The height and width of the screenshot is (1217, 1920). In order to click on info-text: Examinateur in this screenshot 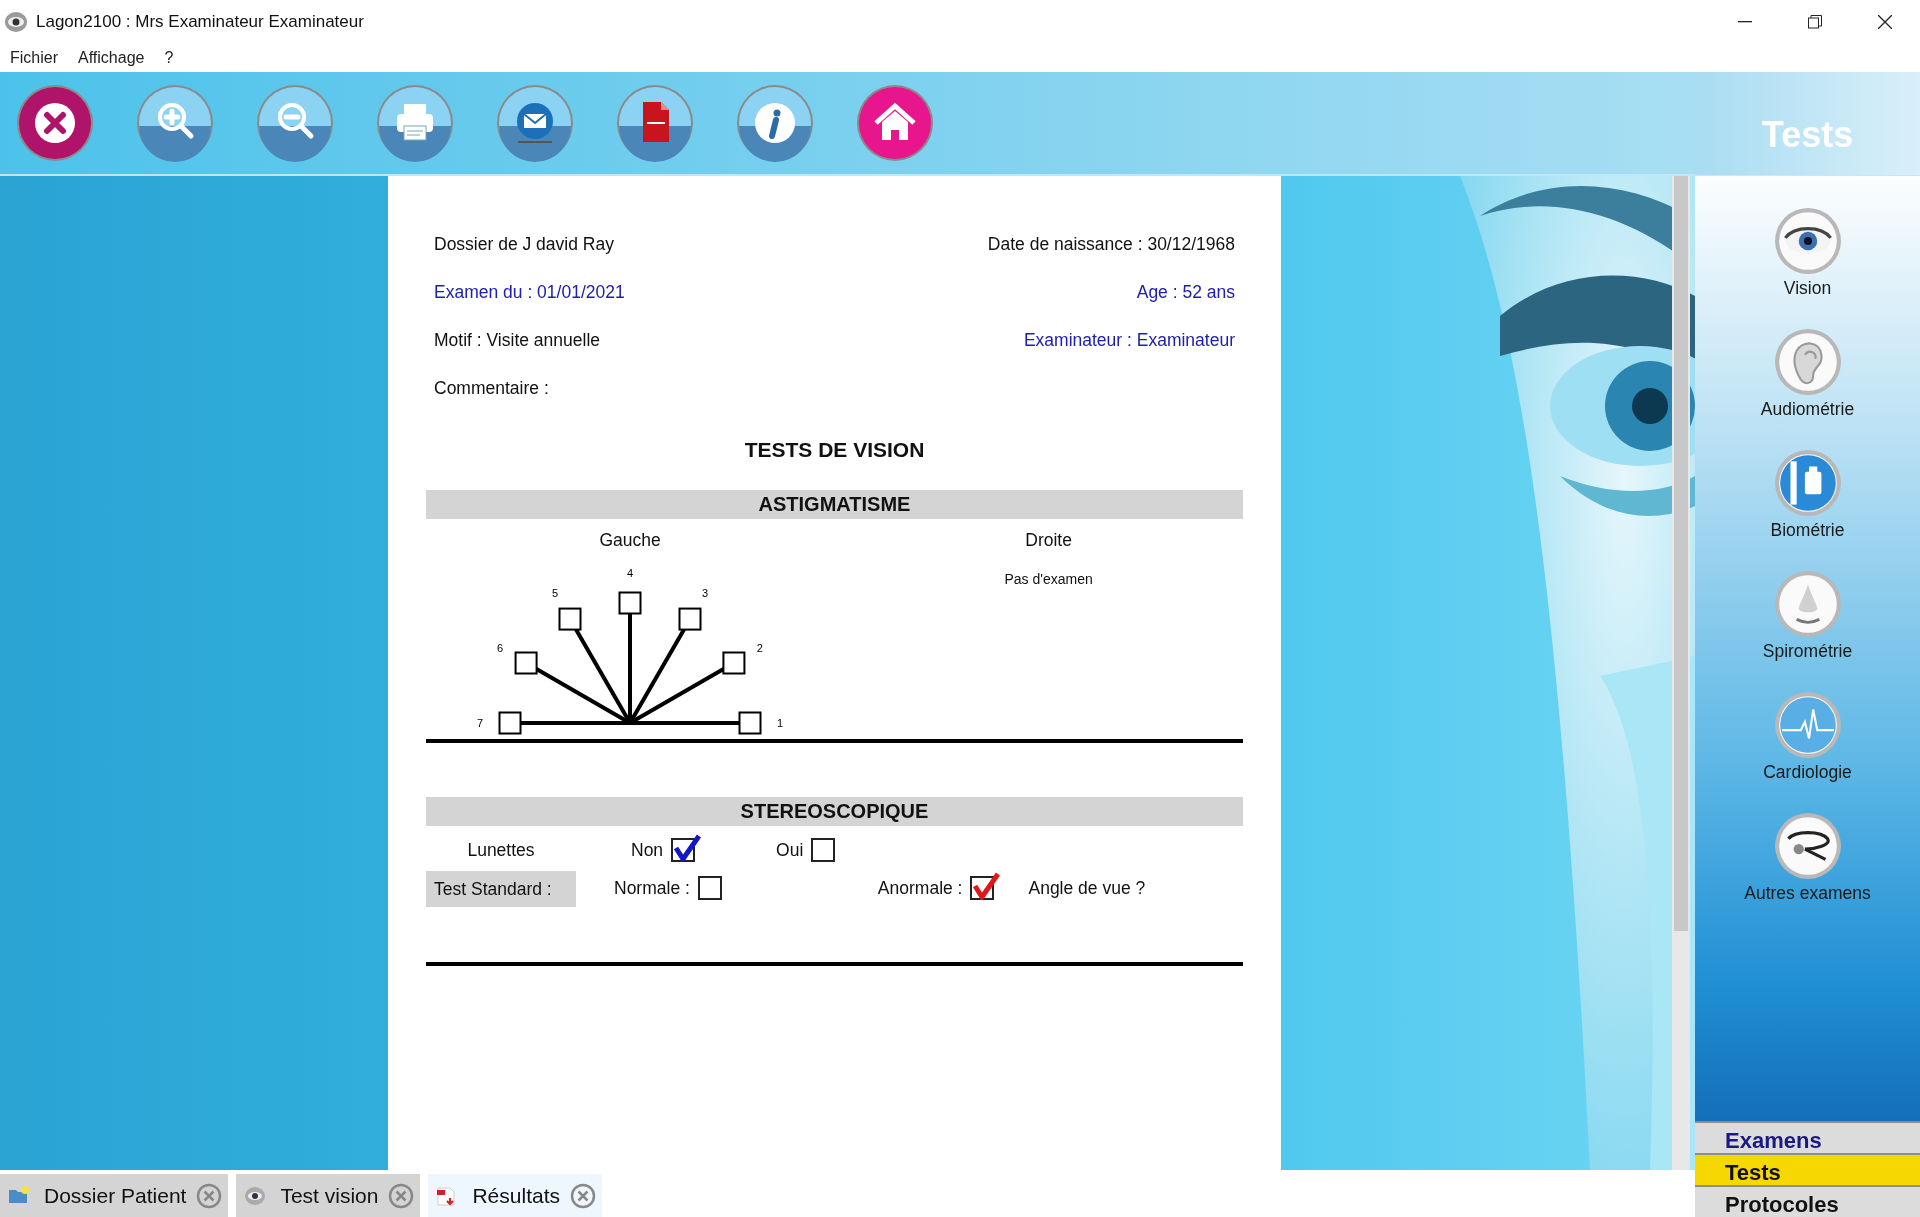, I will do `click(1129, 340)`.